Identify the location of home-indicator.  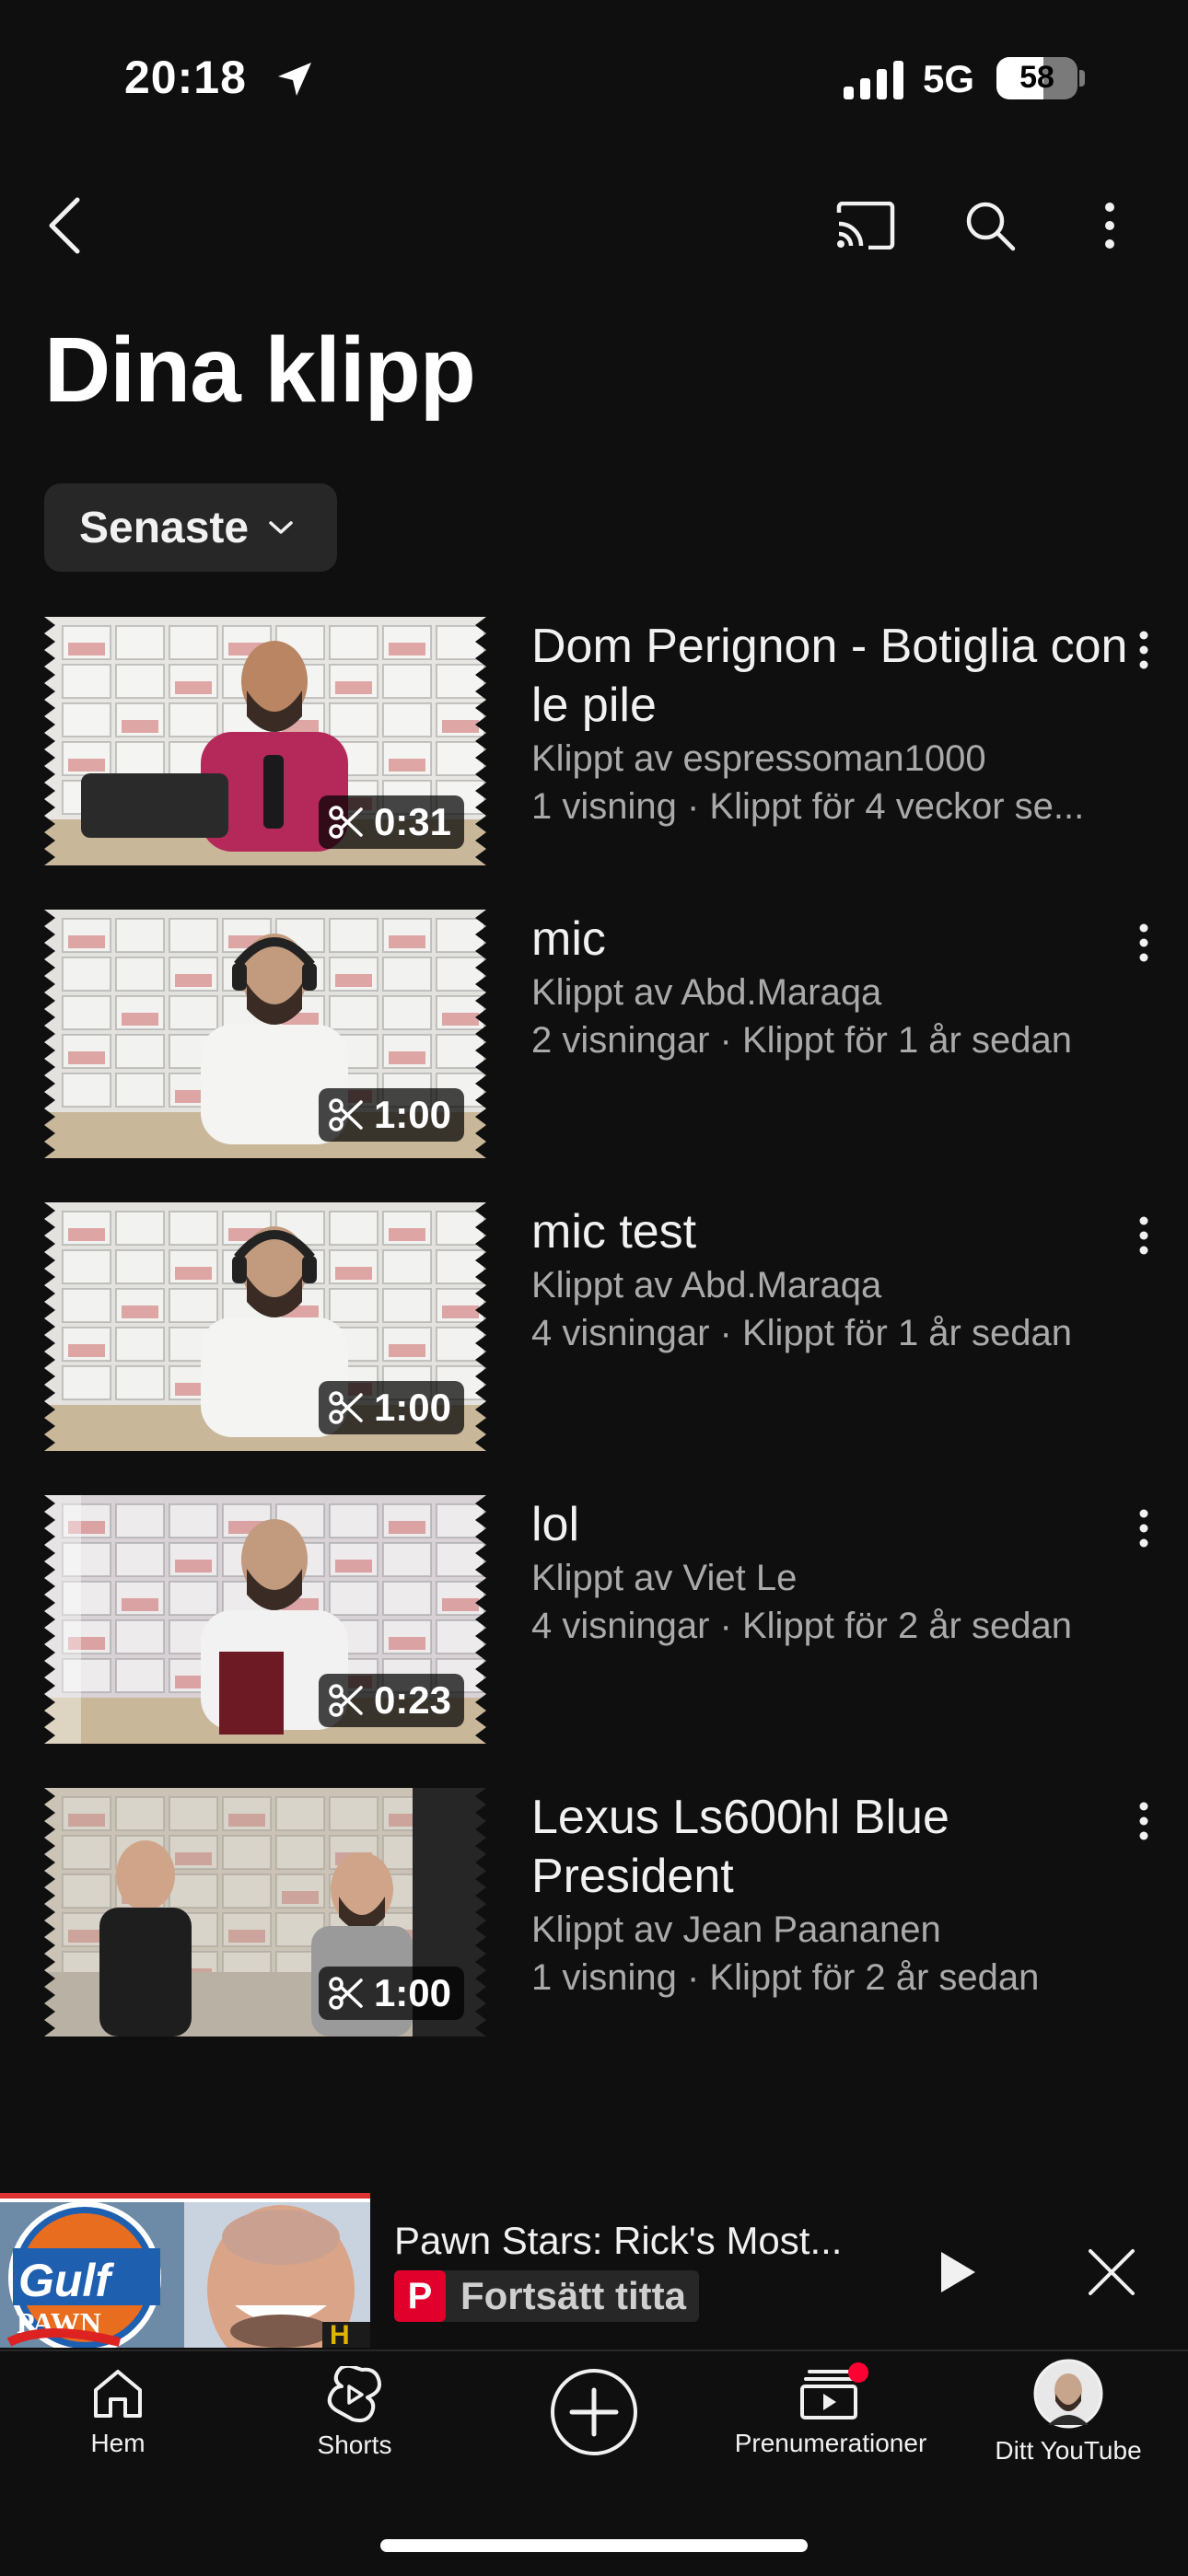
(594, 2545).